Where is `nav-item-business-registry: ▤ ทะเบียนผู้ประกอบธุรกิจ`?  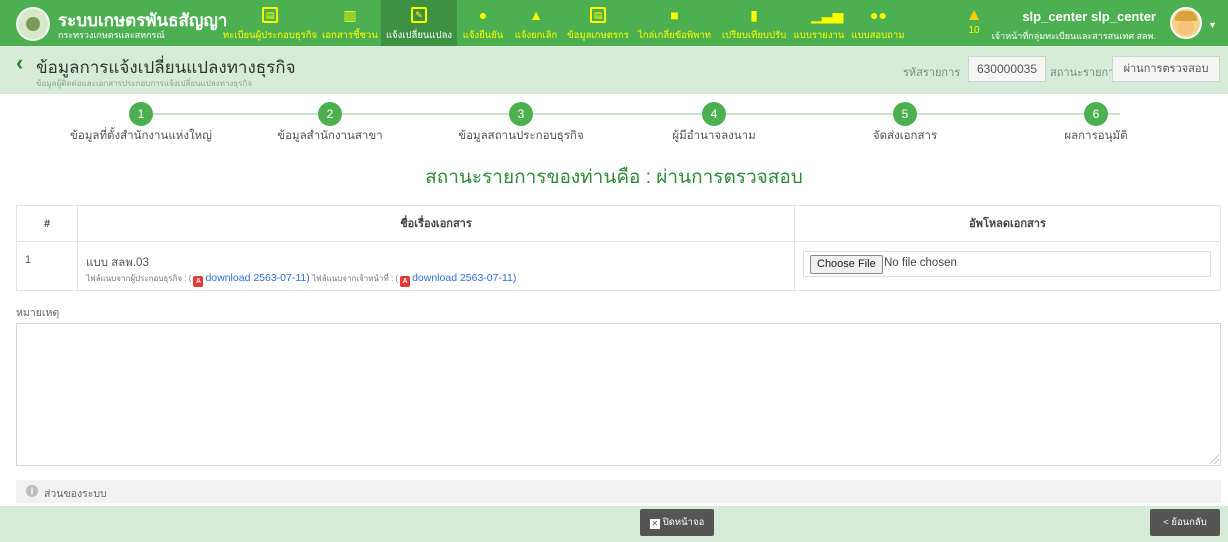
nav-item-business-registry: ▤ ทะเบียนผู้ประกอบธุรกิจ is located at coordinates (270, 23).